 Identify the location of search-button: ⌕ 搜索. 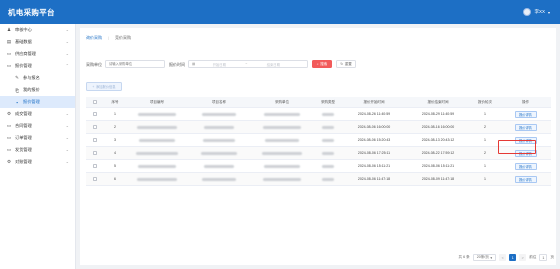
(322, 64).